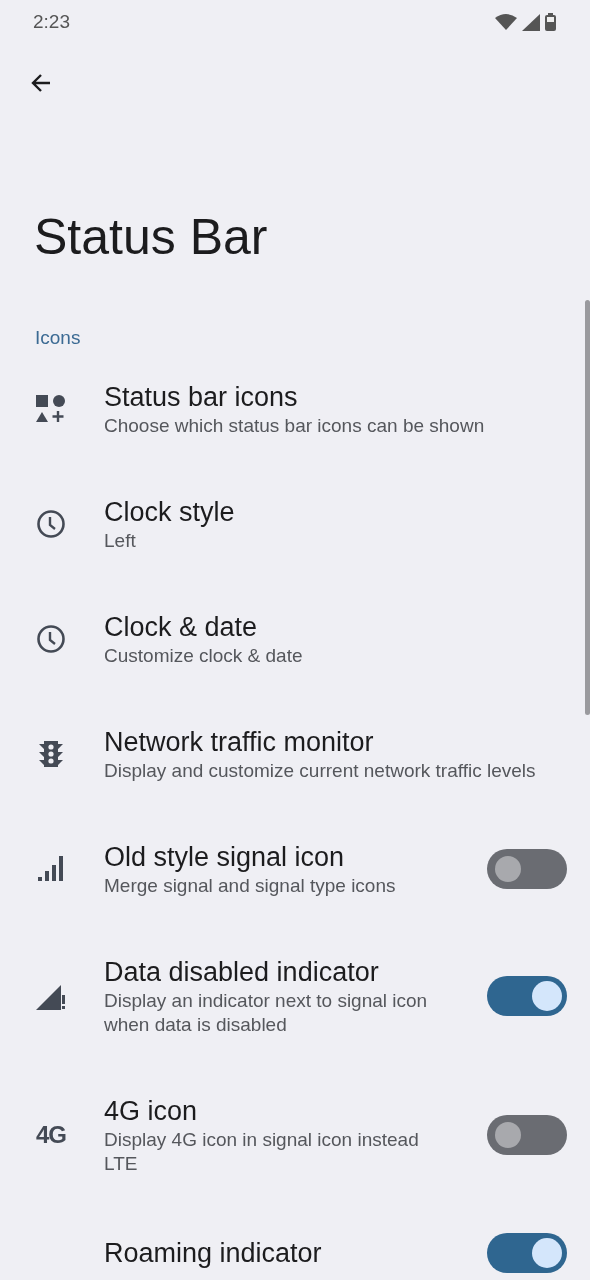 The height and width of the screenshot is (1280, 590). I want to click on settings-item: Clock & date Customize clock & date, so click(292, 639).